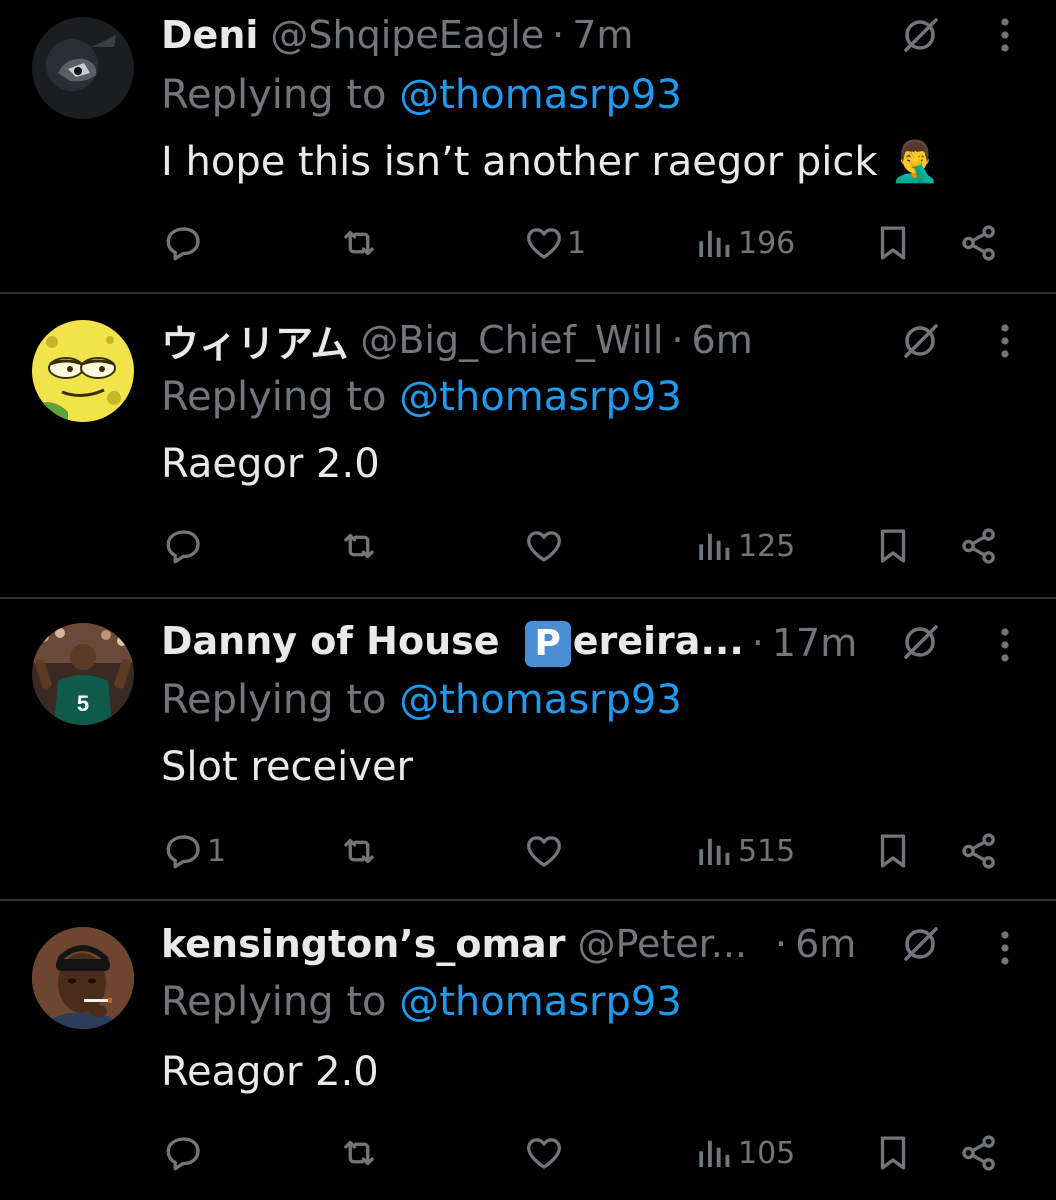 Image resolution: width=1056 pixels, height=1200 pixels. I want to click on views-button: 515, so click(744, 851).